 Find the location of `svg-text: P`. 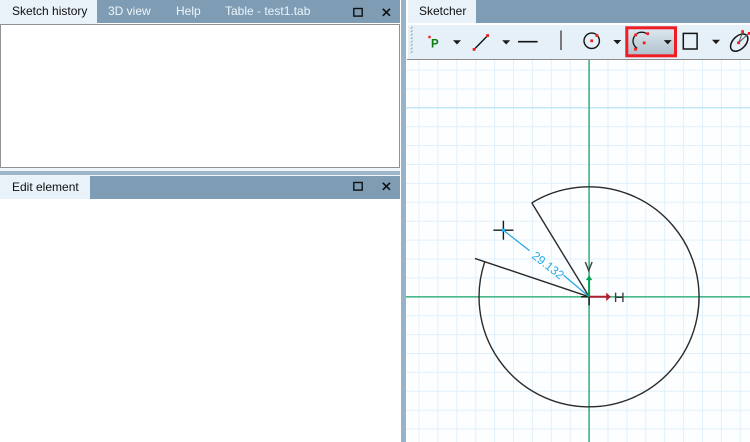

svg-text: P is located at coordinates (435, 45).